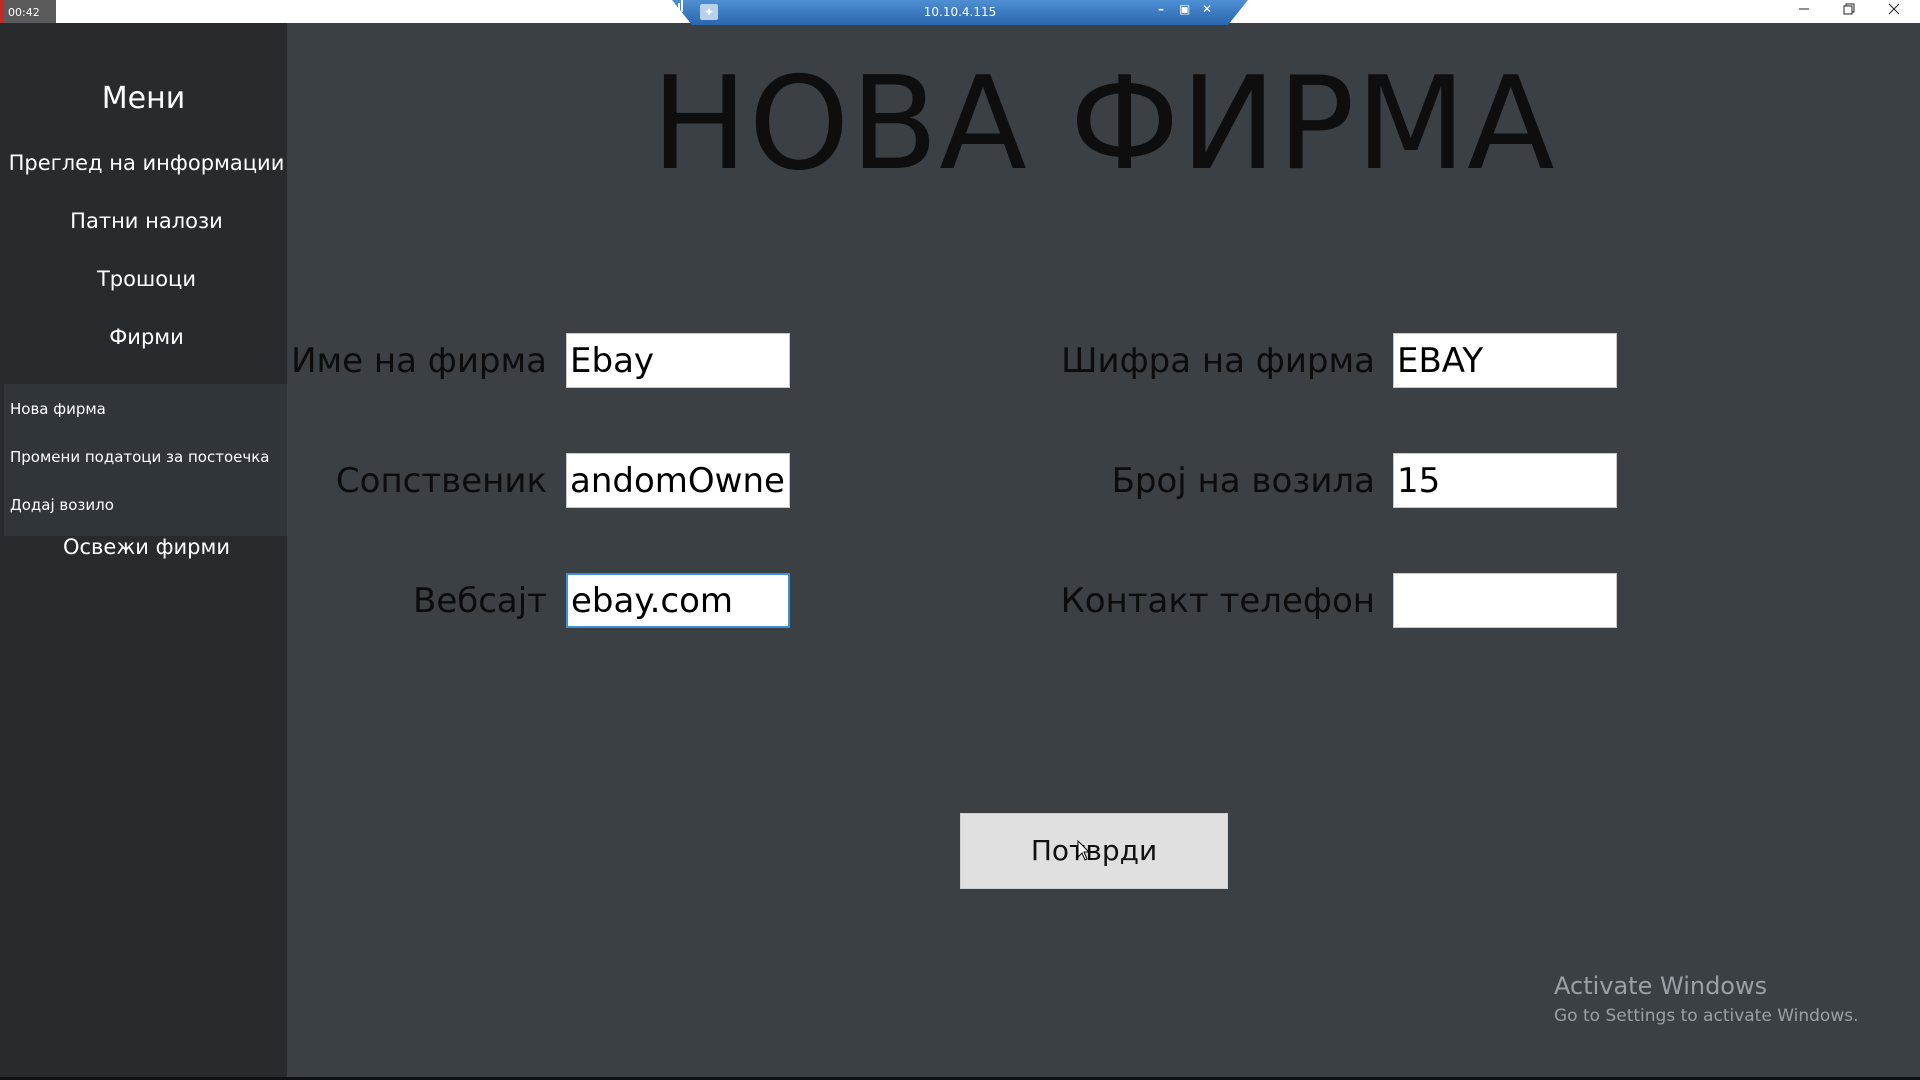 The height and width of the screenshot is (1080, 1920). I want to click on sidebar-item-companies: Фирми, so click(146, 337).